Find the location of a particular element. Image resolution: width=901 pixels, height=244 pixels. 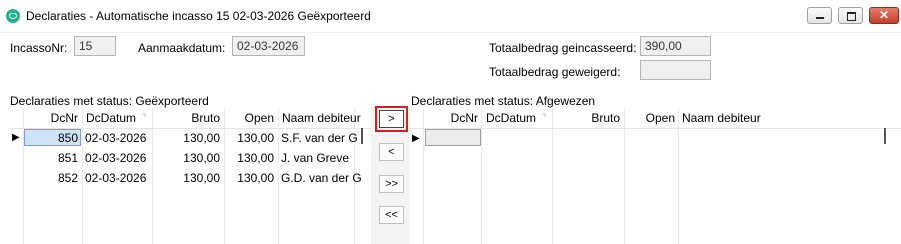

left-grid-caption: Declaraties met status: Geëxporteerd is located at coordinates (109, 101).